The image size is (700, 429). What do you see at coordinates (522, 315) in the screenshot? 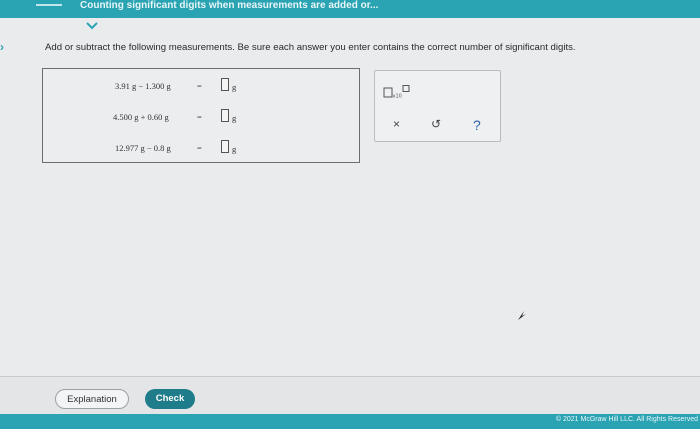
I see `mouse-cursor-icon` at bounding box center [522, 315].